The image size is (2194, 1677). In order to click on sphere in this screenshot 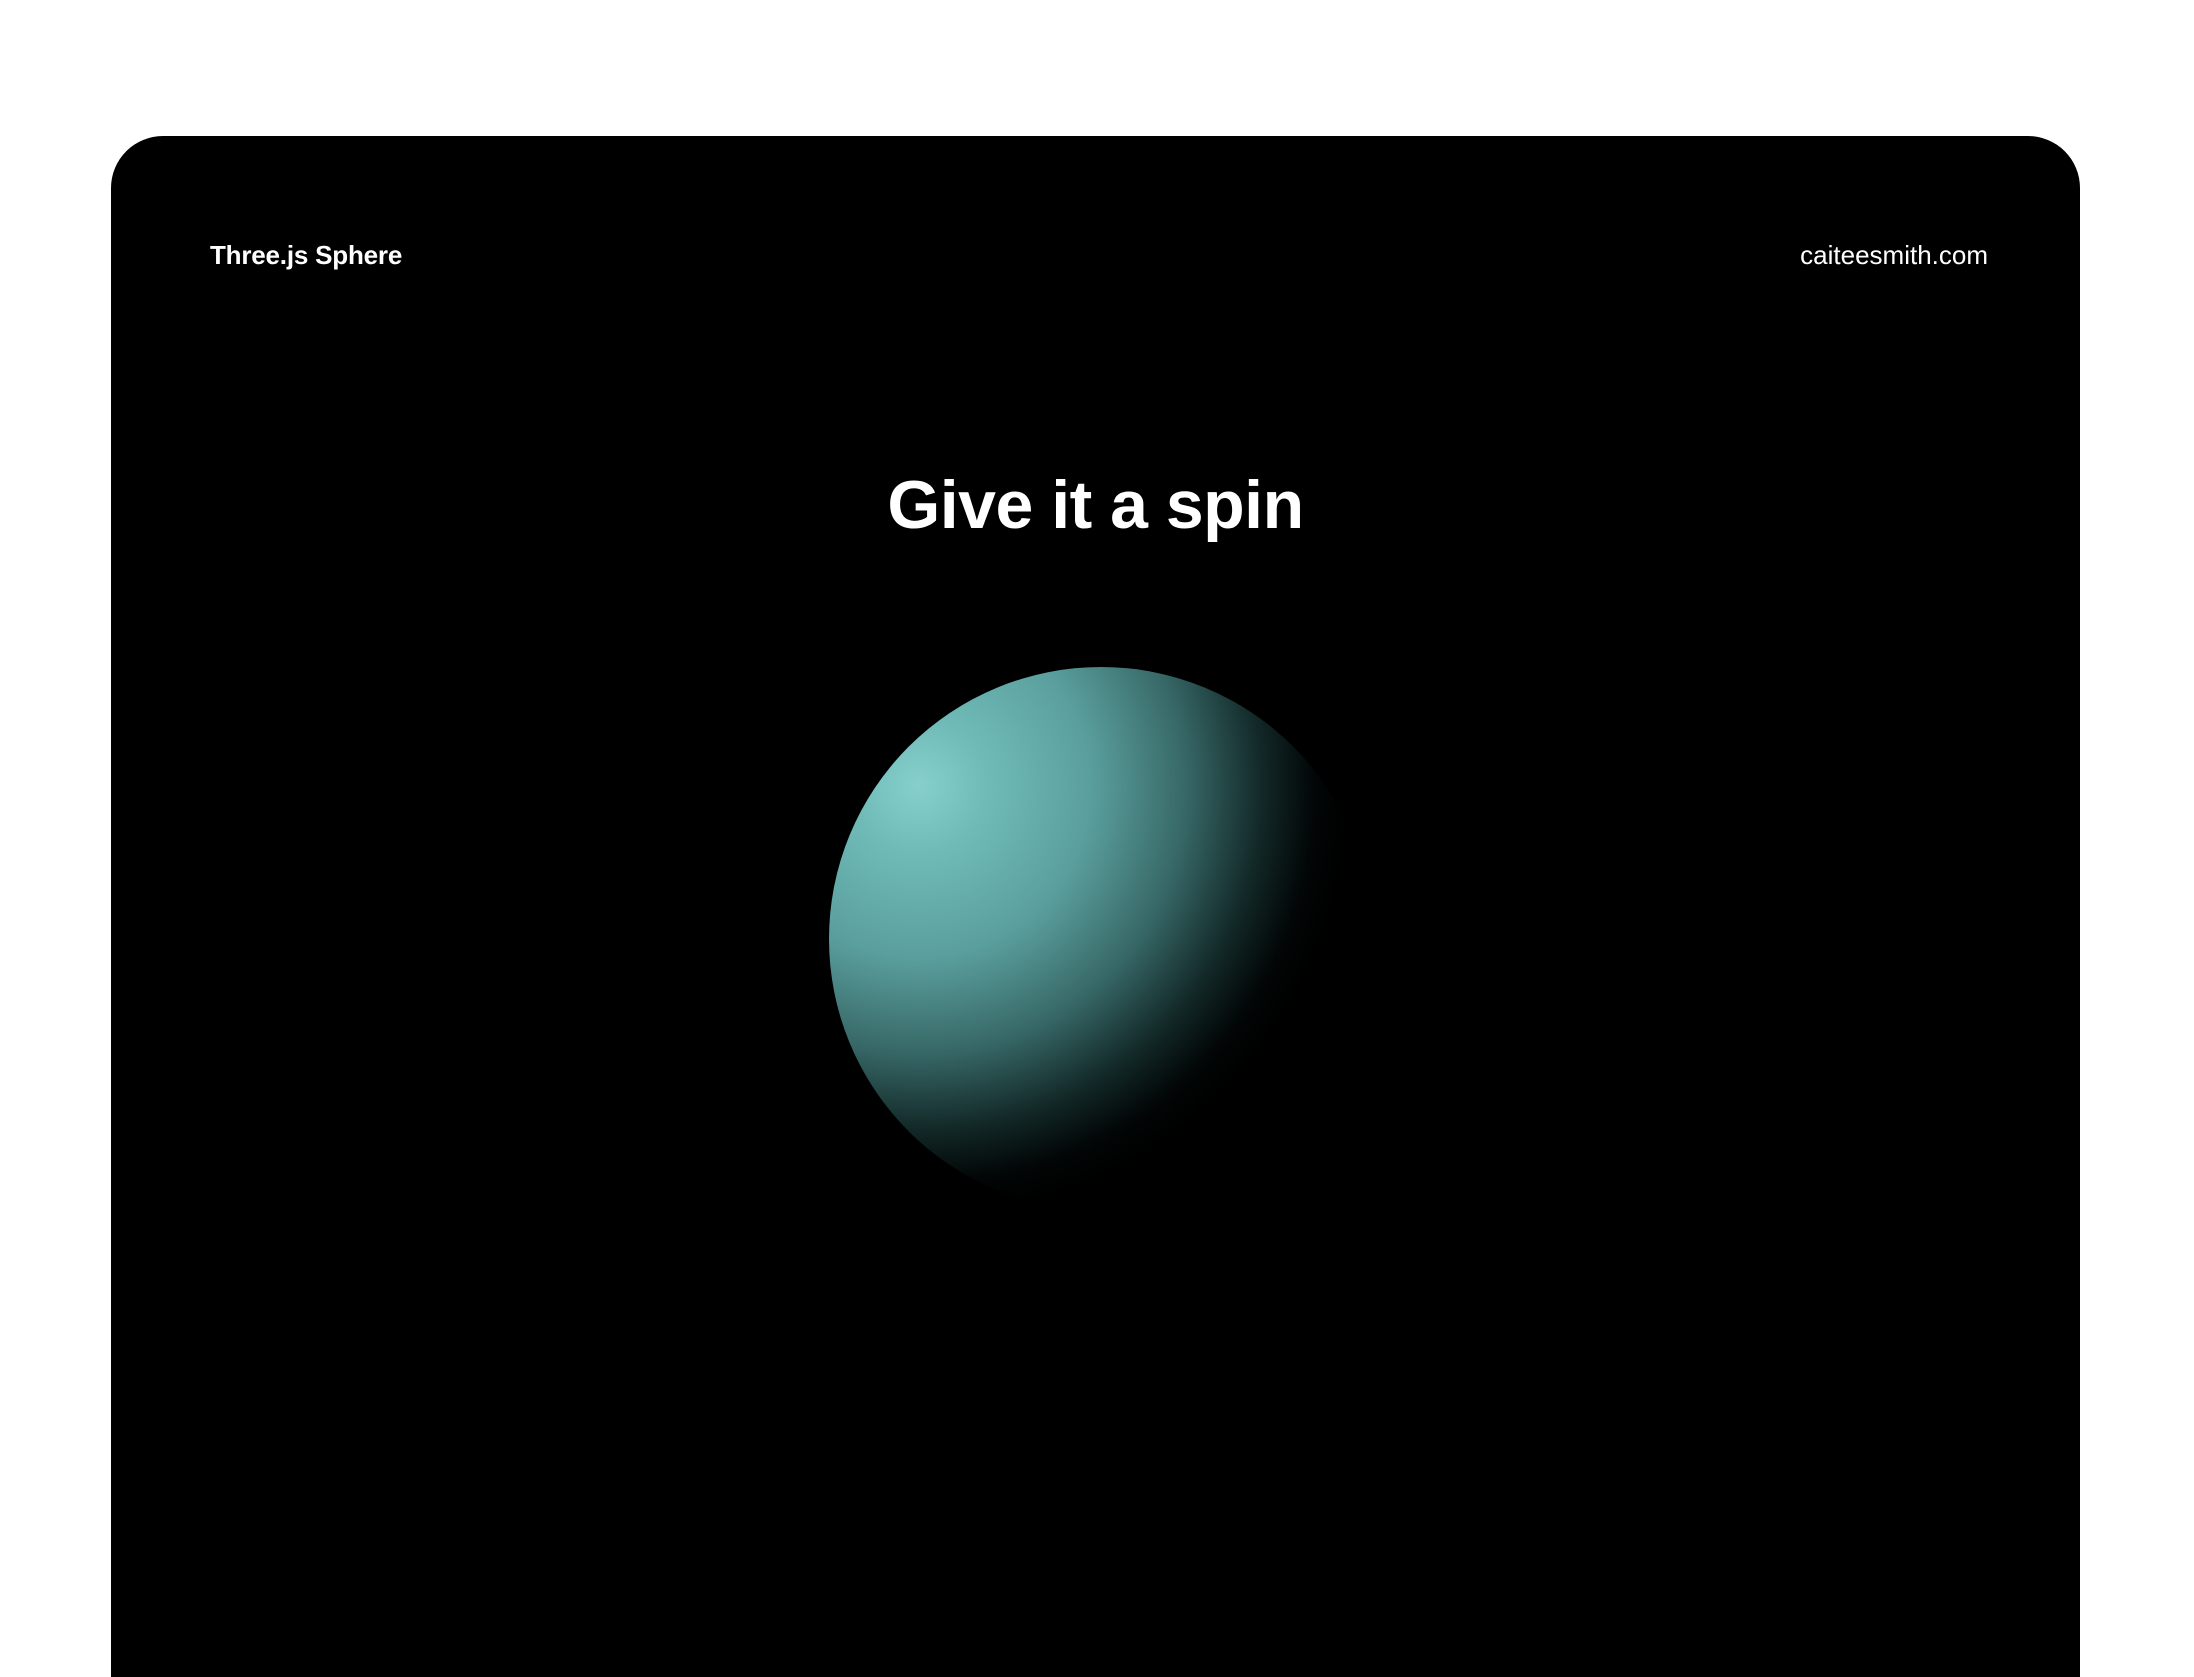, I will do `click(1101, 939)`.